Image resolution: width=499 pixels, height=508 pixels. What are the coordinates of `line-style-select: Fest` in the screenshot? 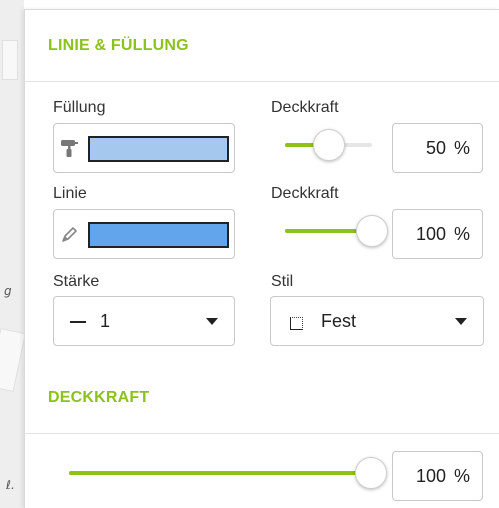 It's located at (377, 321).